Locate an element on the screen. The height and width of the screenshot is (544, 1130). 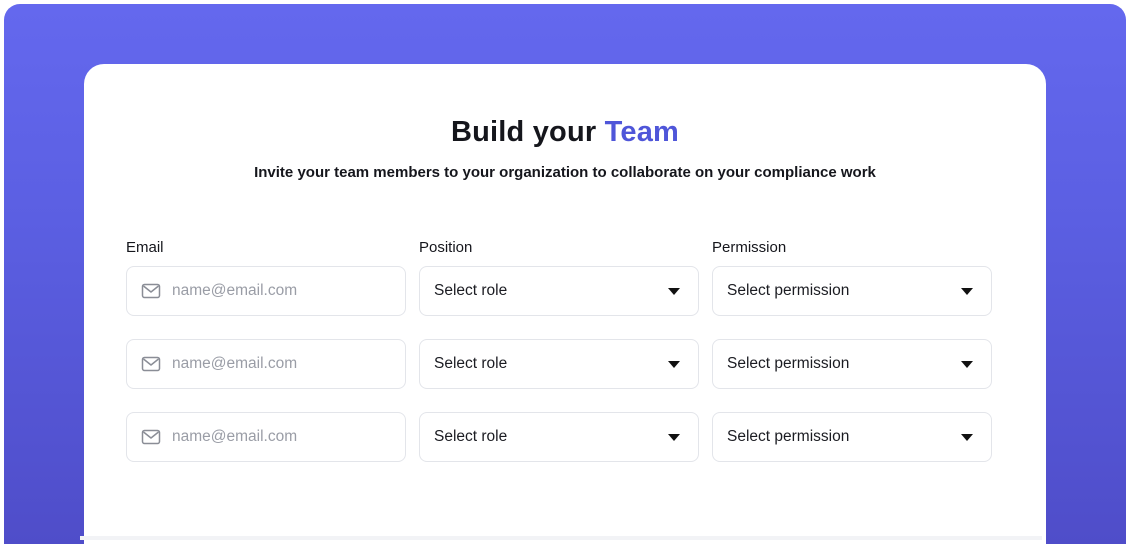
position-select-row-2: Select role is located at coordinates (559, 364).